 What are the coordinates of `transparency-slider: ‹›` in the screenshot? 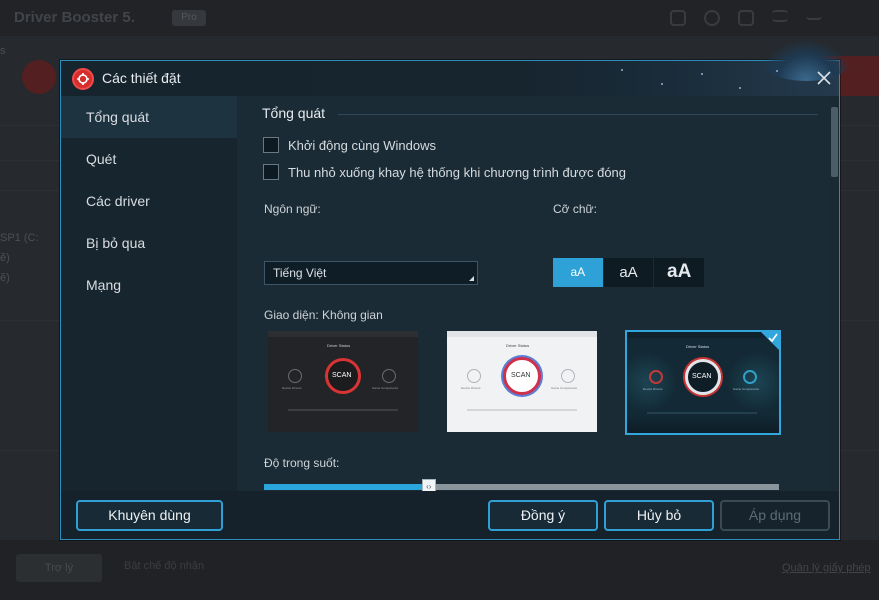 It's located at (521, 486).